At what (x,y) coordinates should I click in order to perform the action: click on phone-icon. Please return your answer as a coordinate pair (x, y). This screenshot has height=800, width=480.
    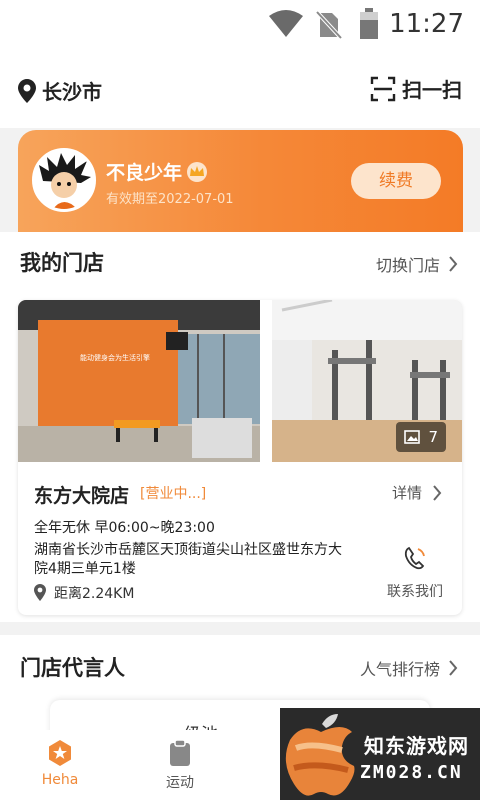
    Looking at the image, I should click on (414, 558).